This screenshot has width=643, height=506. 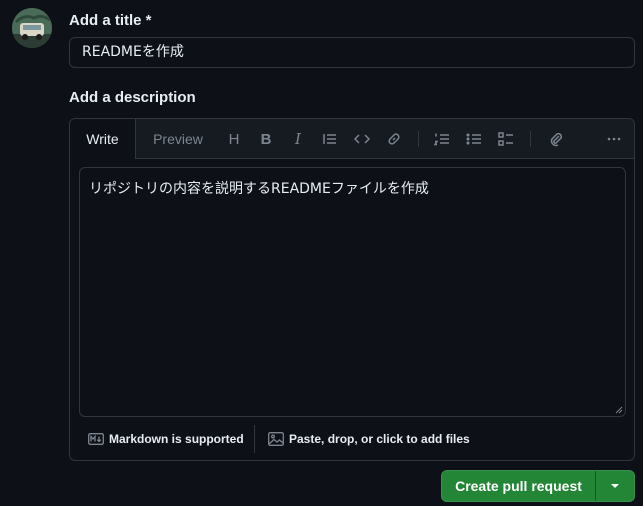 I want to click on attach-button, so click(x=556, y=139).